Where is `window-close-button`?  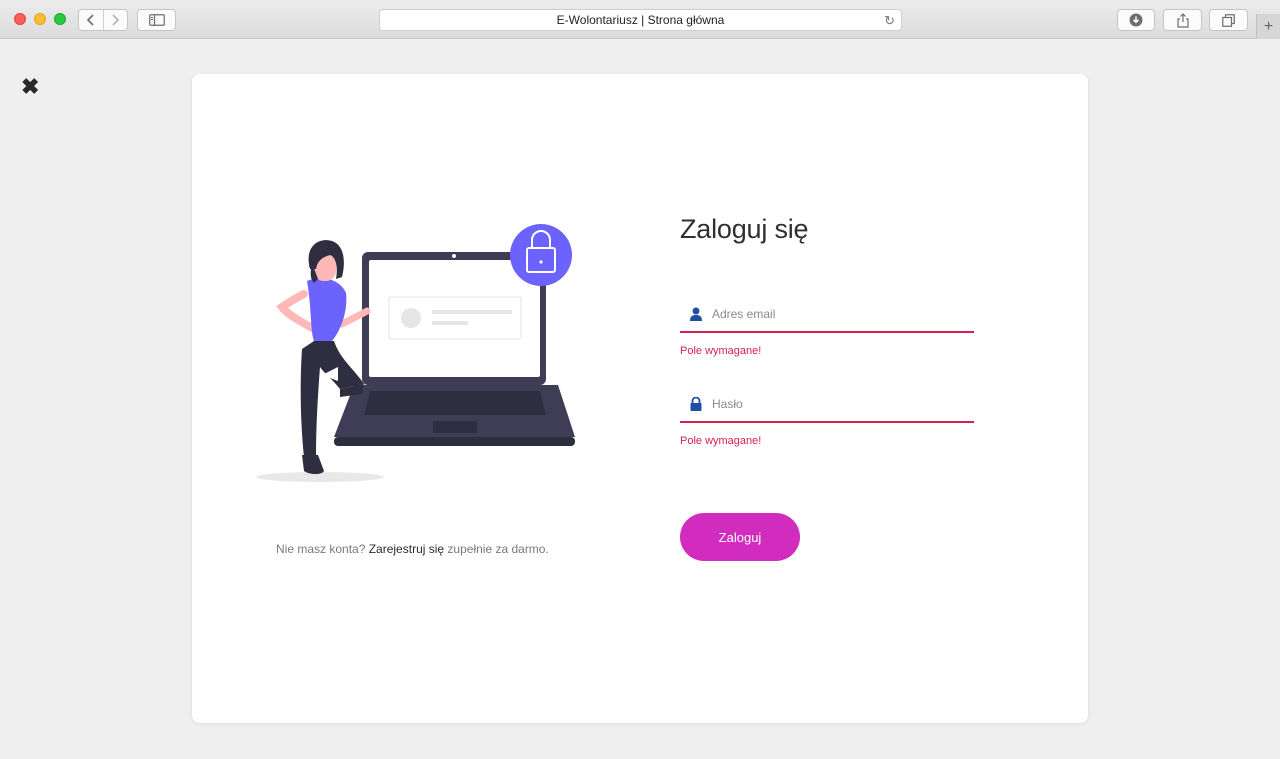
window-close-button is located at coordinates (20, 19).